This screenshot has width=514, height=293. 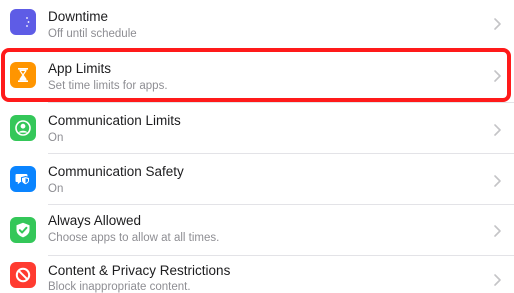 I want to click on app-limits-subtitle: Set time limits for apps., so click(x=108, y=86).